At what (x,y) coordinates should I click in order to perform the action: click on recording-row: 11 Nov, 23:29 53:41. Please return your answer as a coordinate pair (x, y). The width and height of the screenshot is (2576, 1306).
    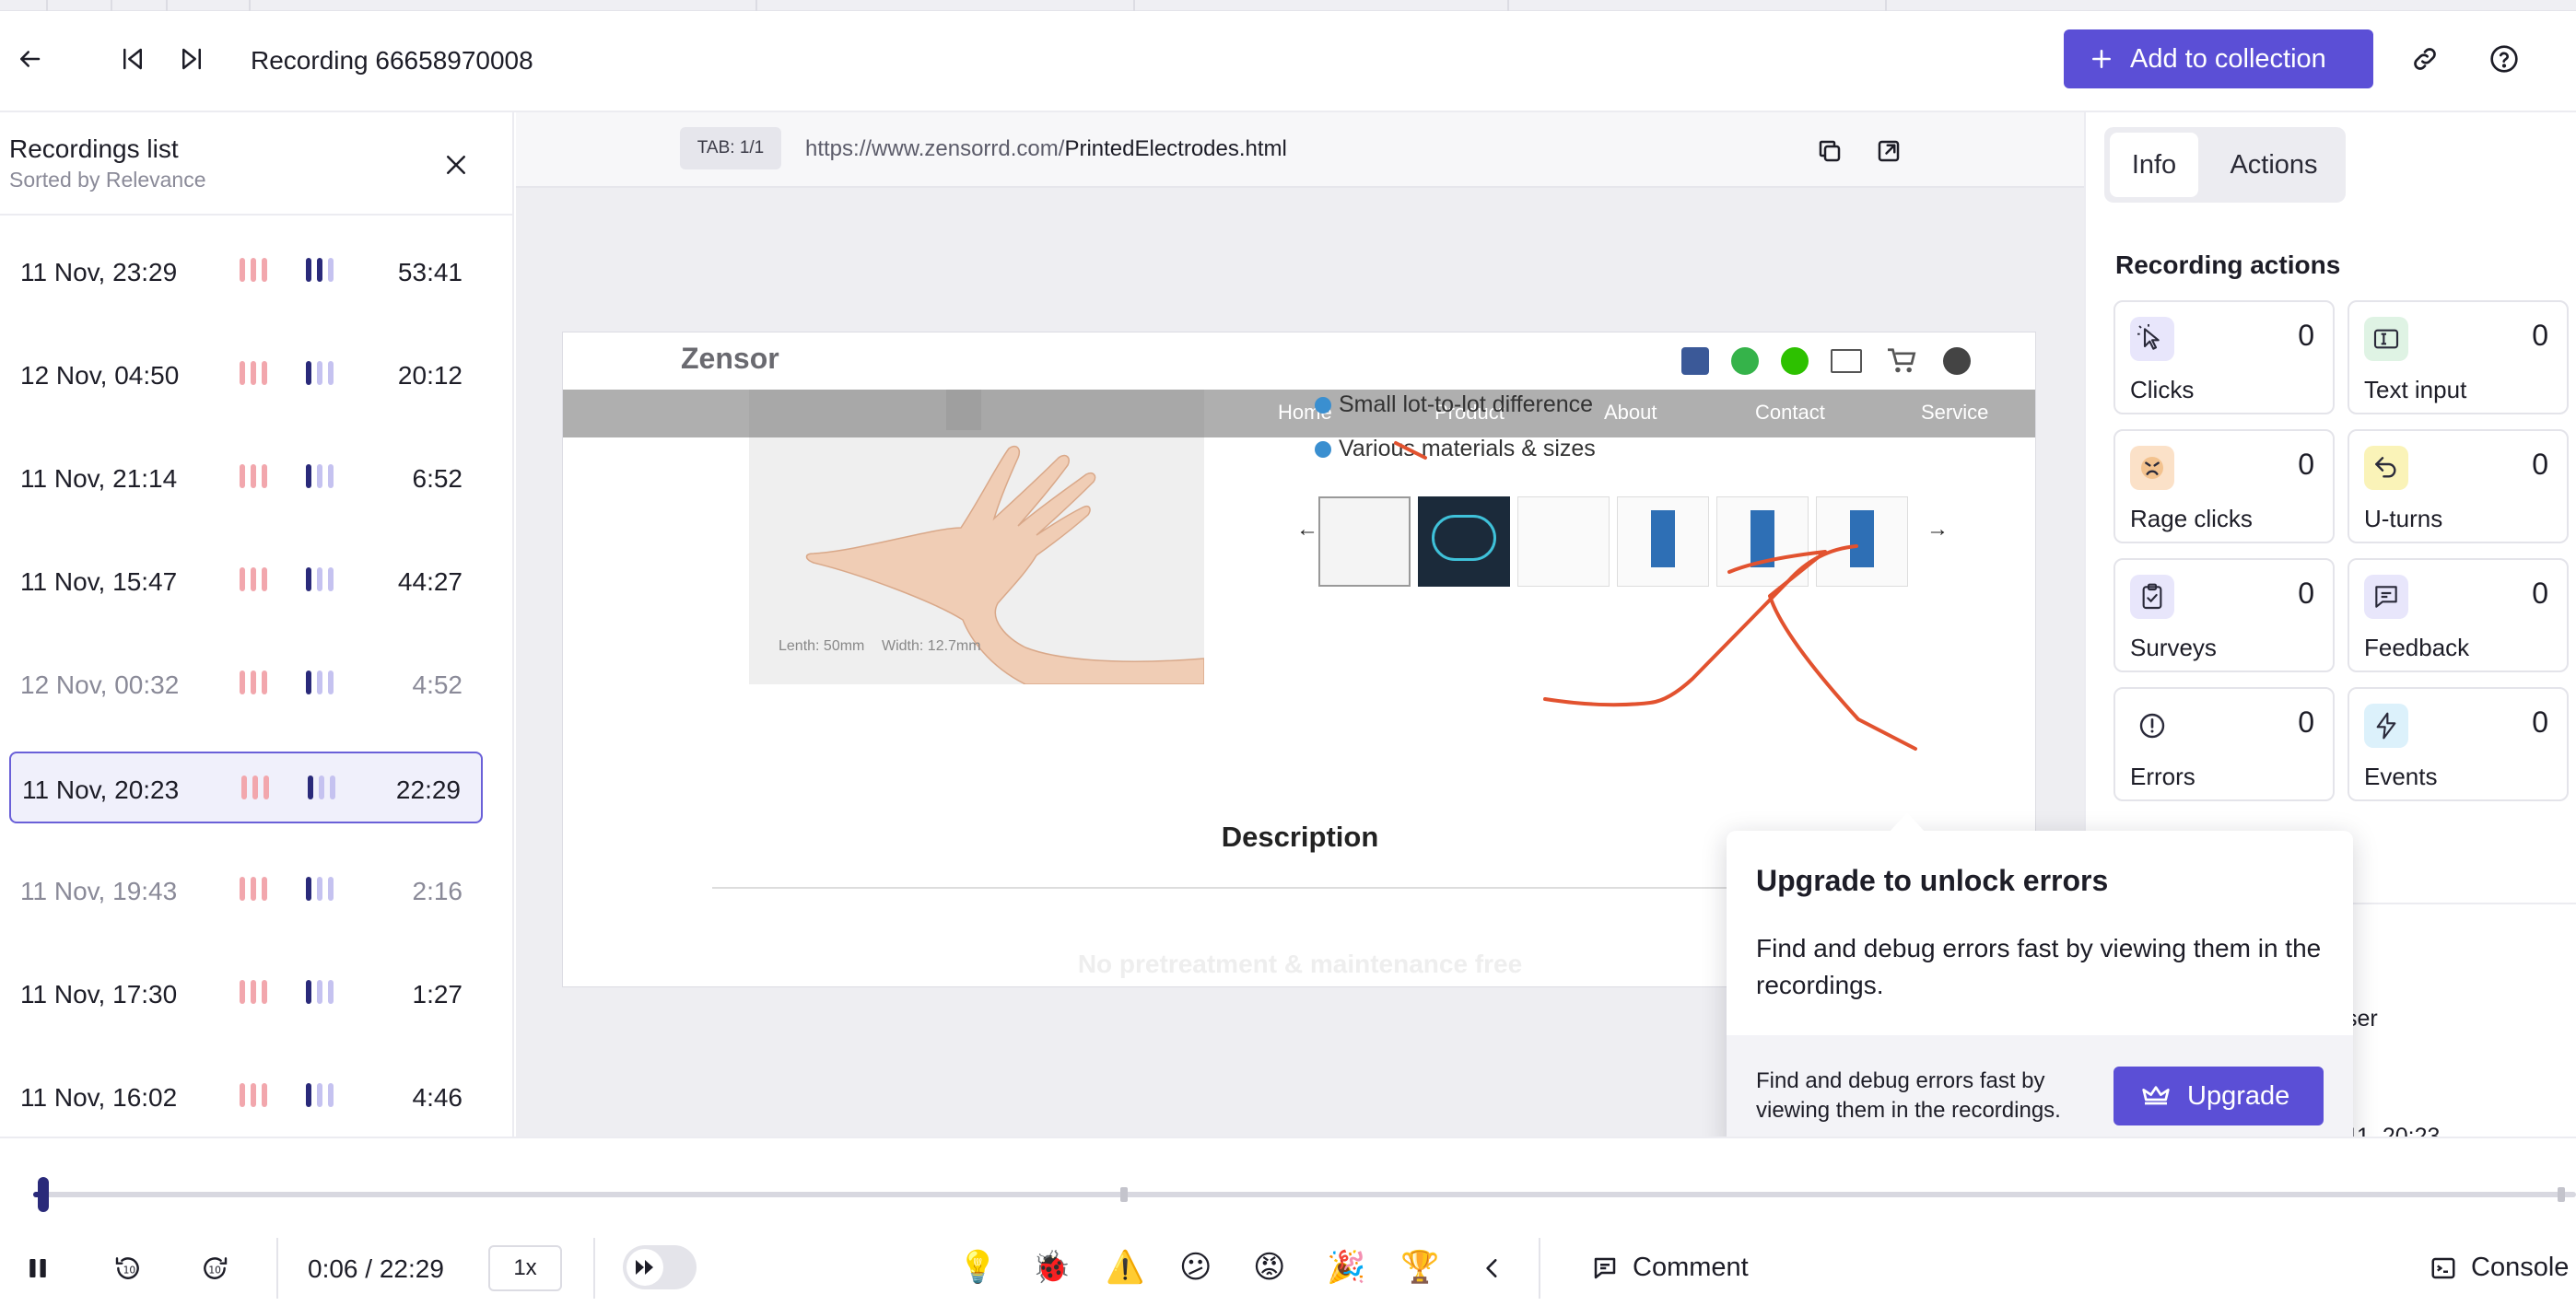
    Looking at the image, I should click on (246, 272).